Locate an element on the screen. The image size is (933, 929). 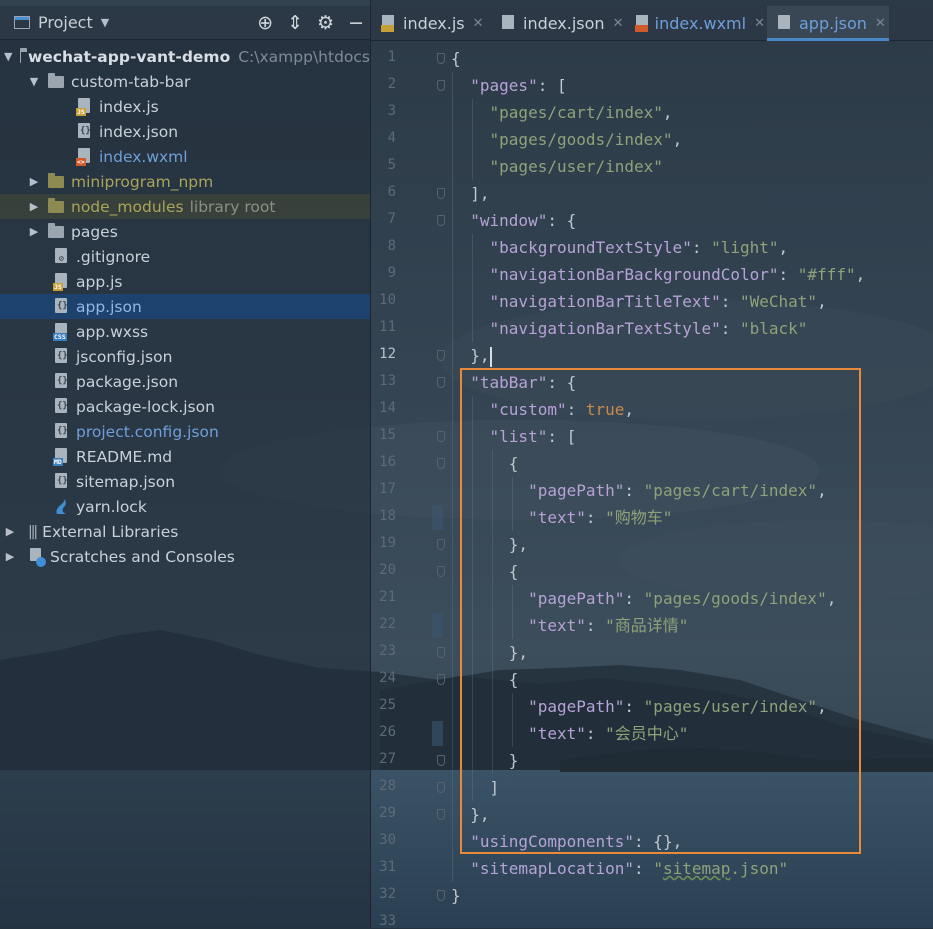
markdown-file-icon: MD is located at coordinates (61, 457).